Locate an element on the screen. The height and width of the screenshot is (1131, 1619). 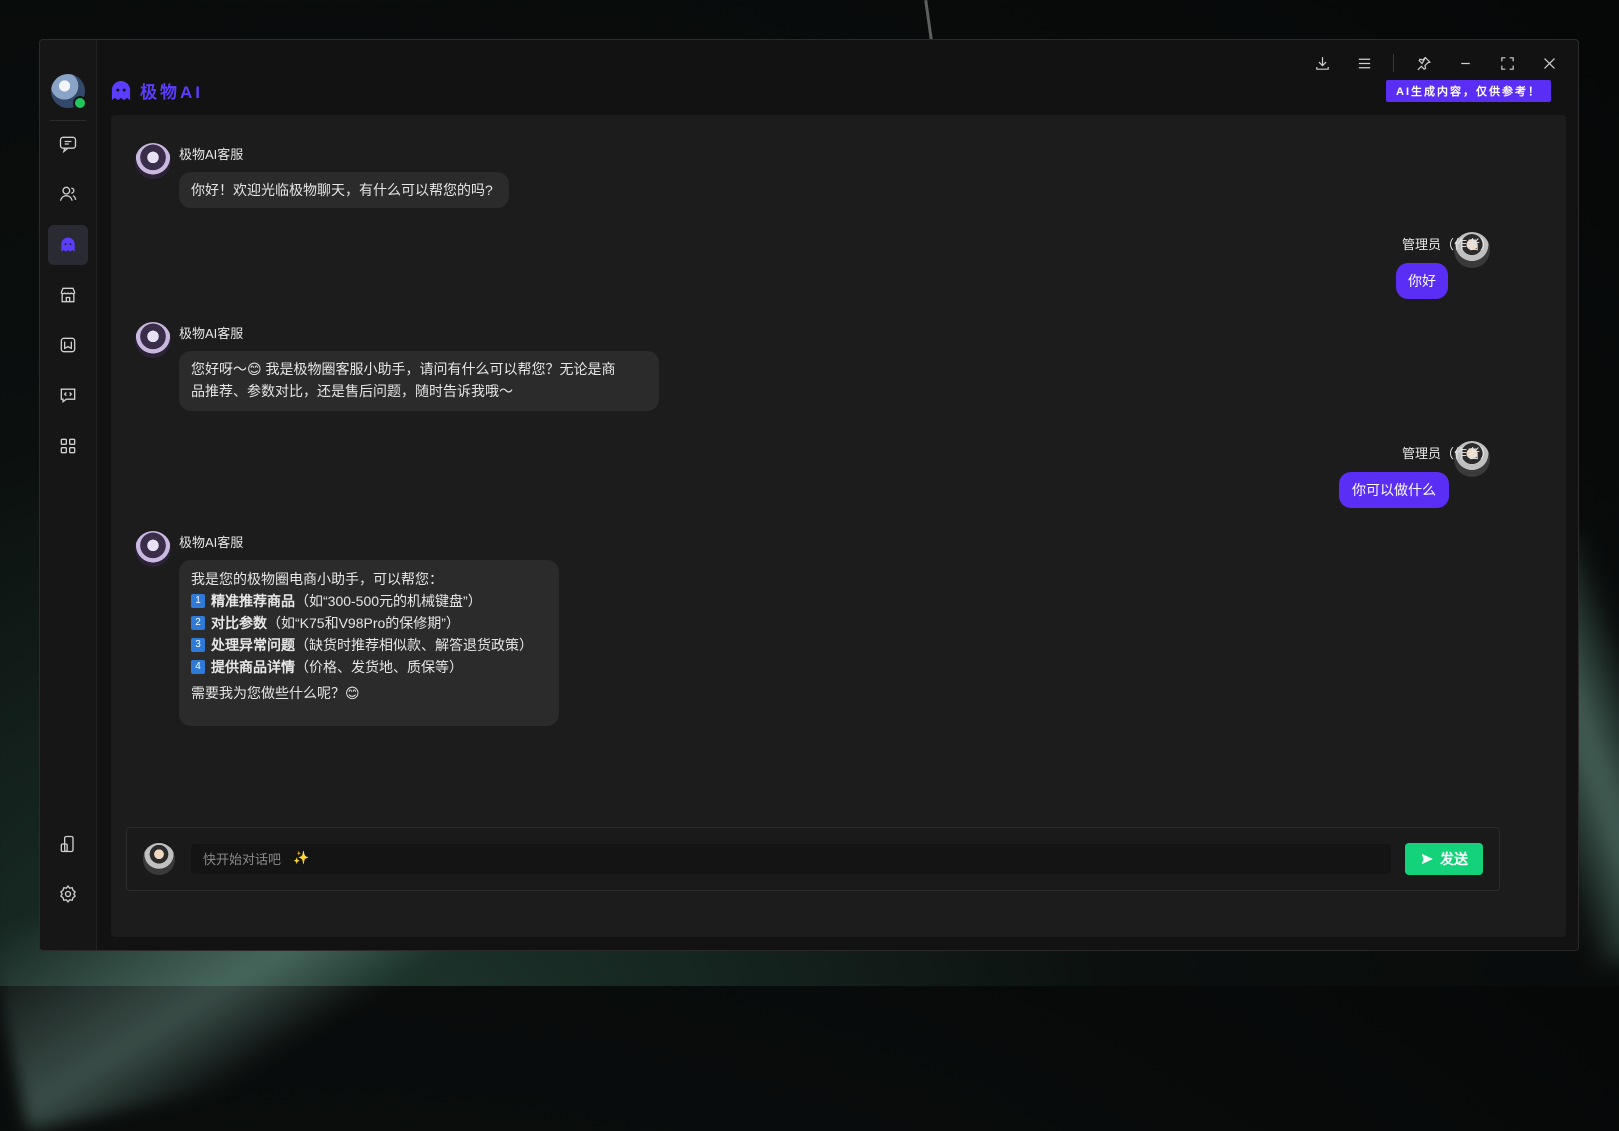
send-button: 发送 is located at coordinates (1444, 859).